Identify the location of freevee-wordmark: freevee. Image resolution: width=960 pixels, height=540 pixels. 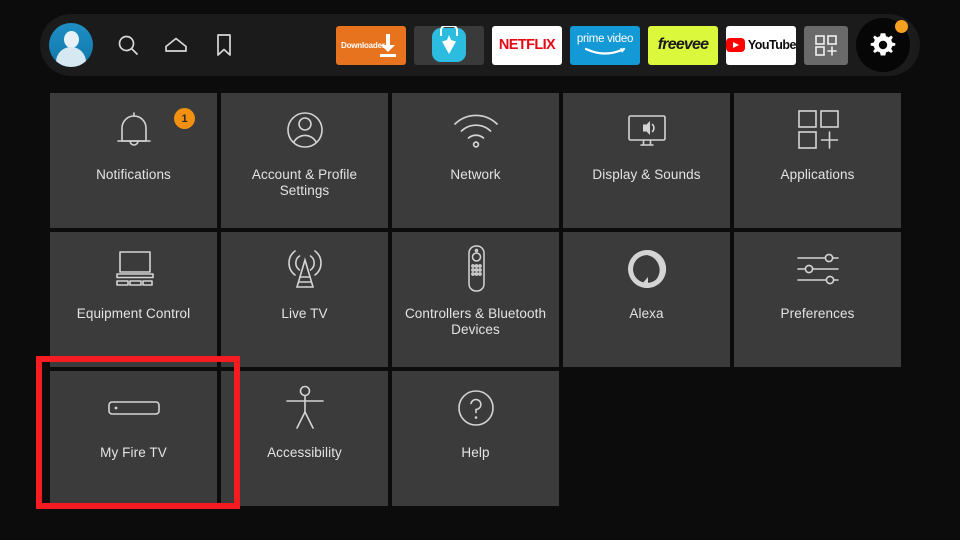
(683, 44).